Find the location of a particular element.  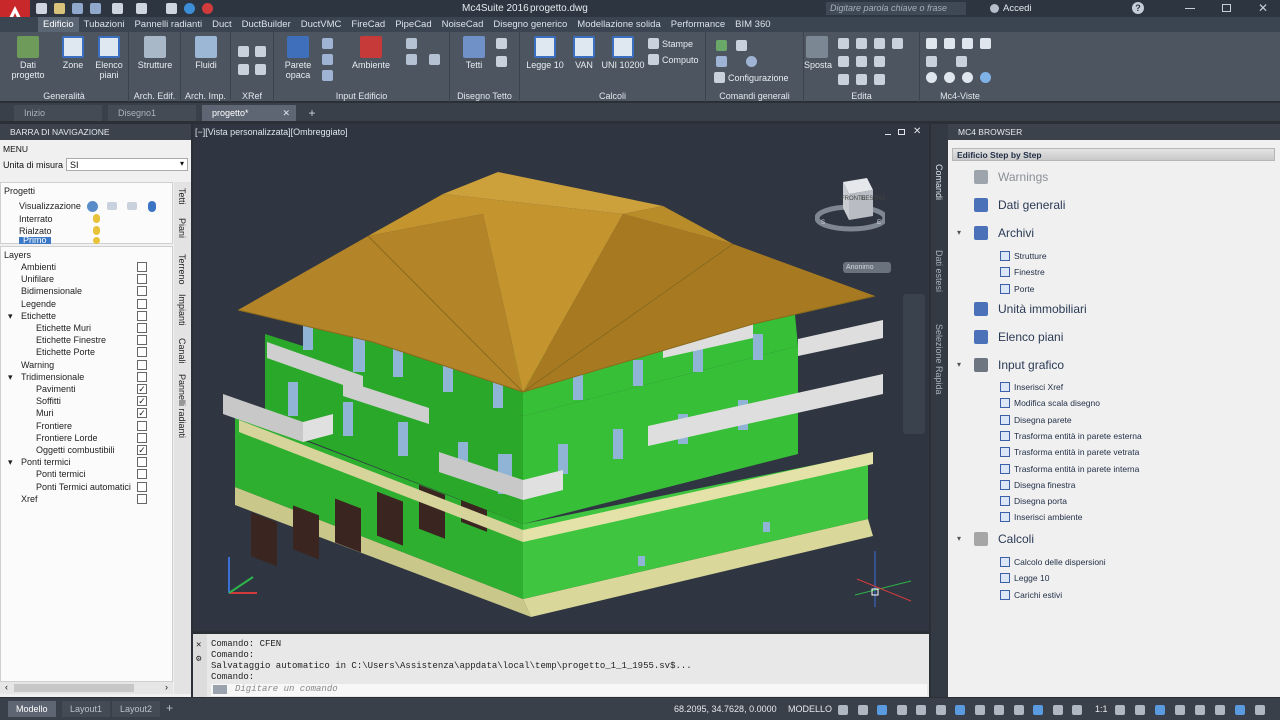

navigation-toolbar is located at coordinates (914, 364).